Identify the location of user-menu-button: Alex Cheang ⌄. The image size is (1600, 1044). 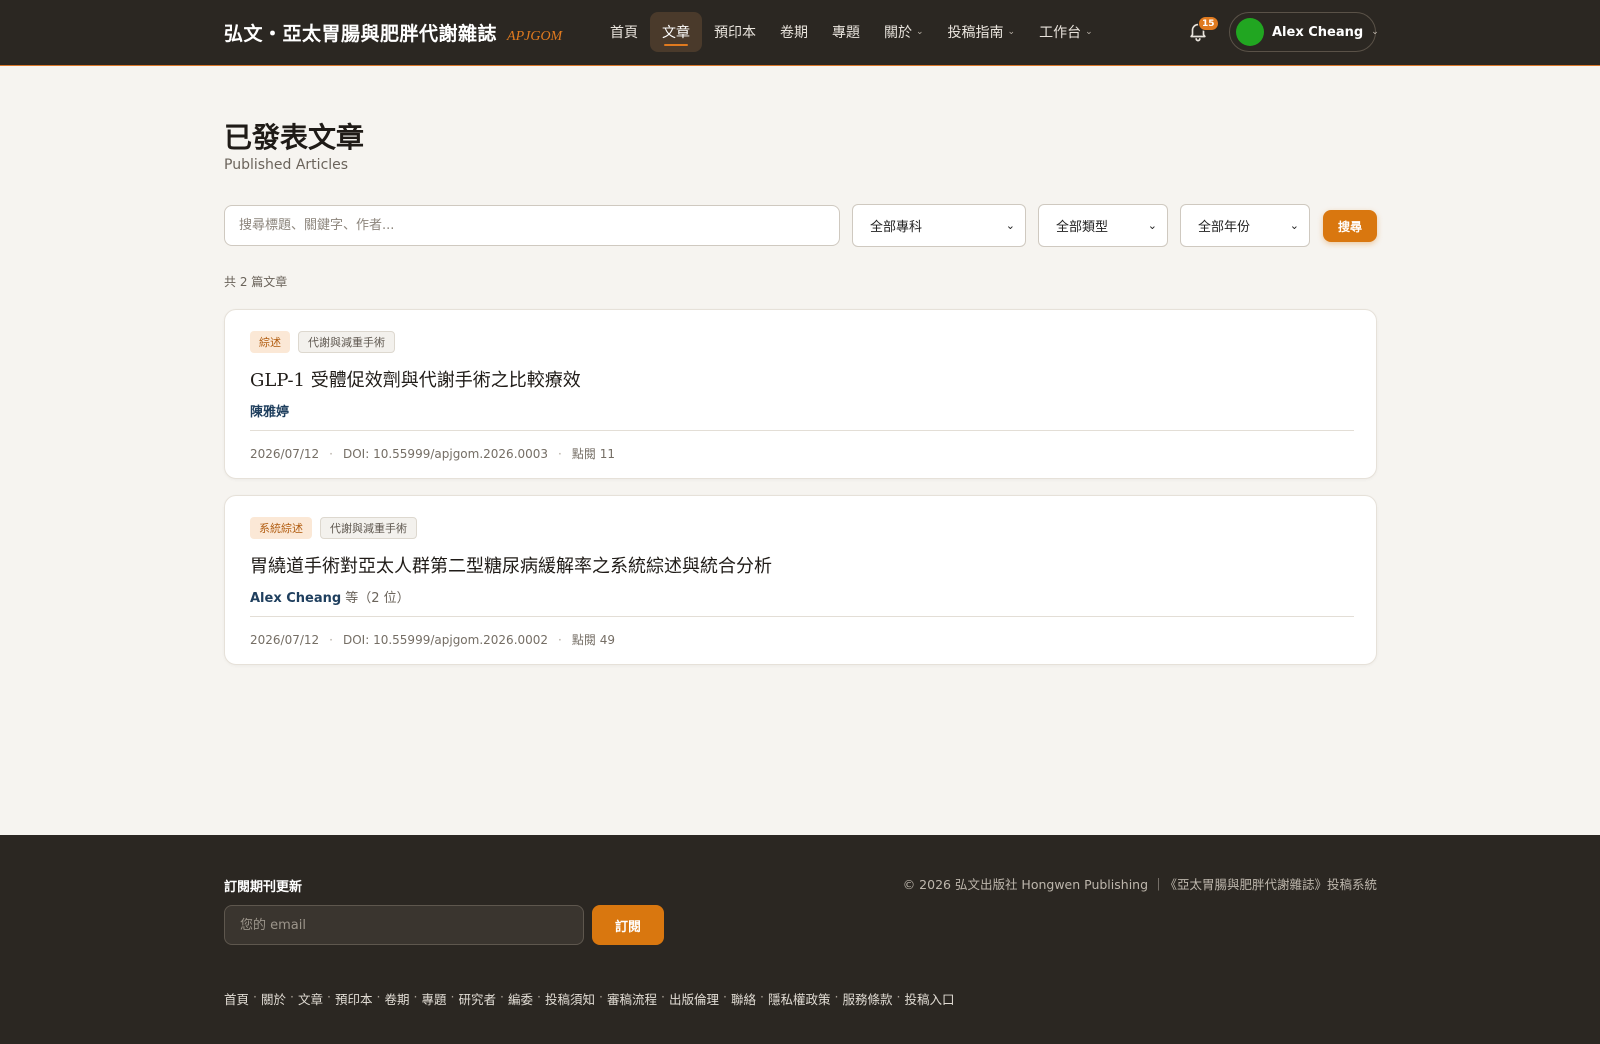
(1304, 32).